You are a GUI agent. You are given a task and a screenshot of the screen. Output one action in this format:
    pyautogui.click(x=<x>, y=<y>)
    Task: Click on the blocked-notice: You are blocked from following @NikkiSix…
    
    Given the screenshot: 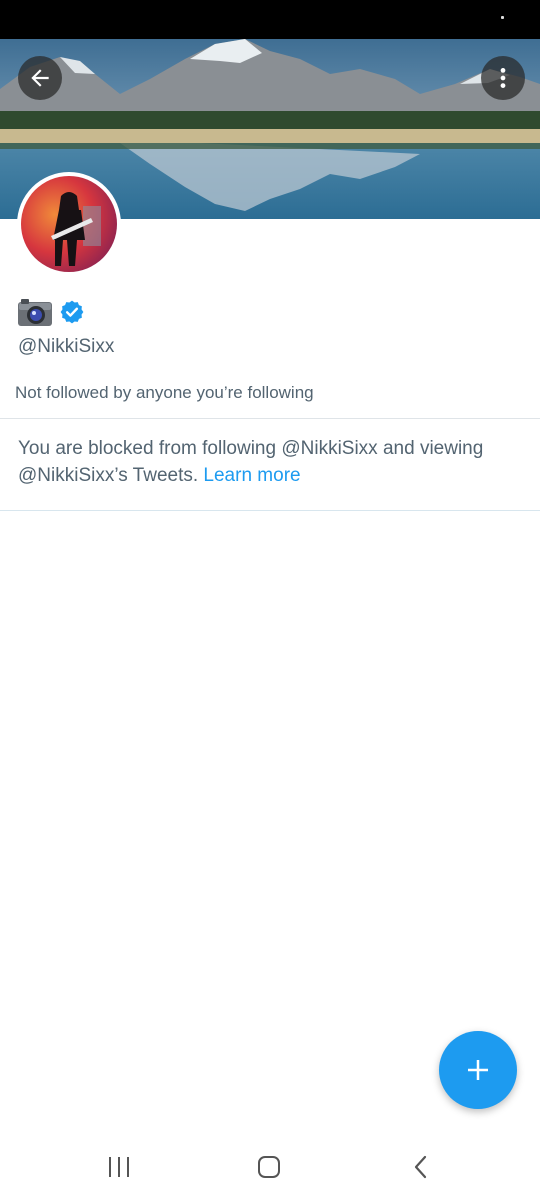 What is the action you would take?
    pyautogui.click(x=270, y=462)
    